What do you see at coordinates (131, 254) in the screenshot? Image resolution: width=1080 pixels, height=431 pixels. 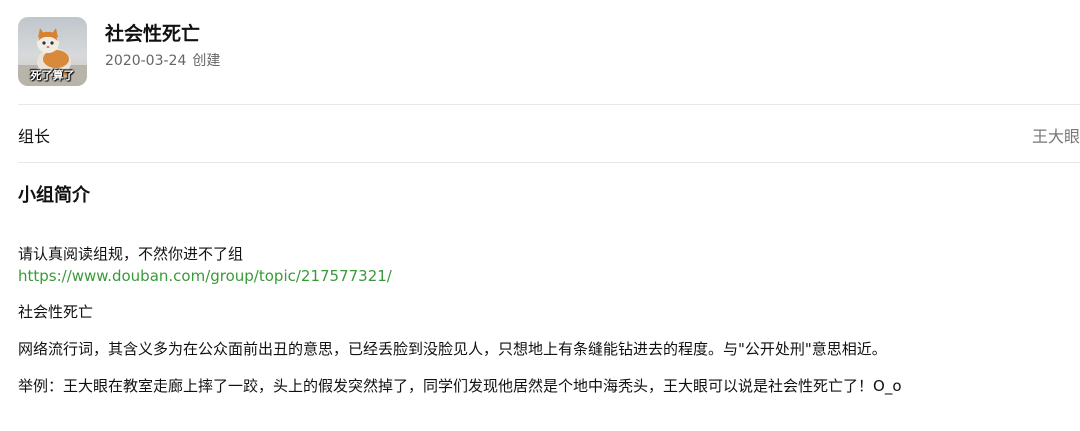 I see `rules-notice: 请认真阅读组规，不然你进不了组` at bounding box center [131, 254].